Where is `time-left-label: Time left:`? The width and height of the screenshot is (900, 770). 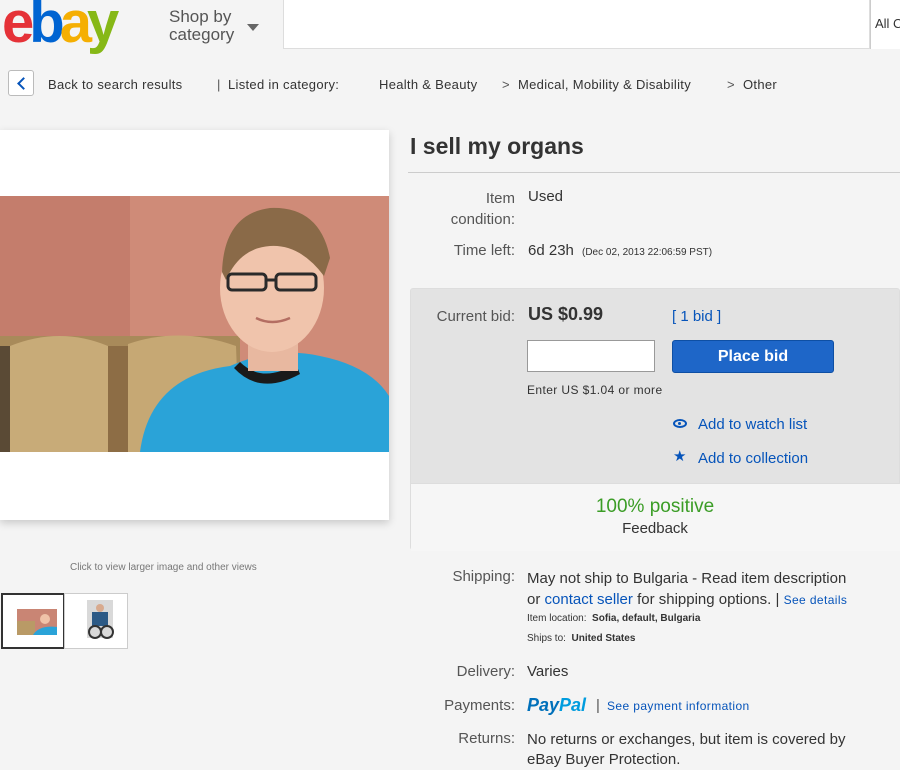 time-left-label: Time left: is located at coordinates (484, 250).